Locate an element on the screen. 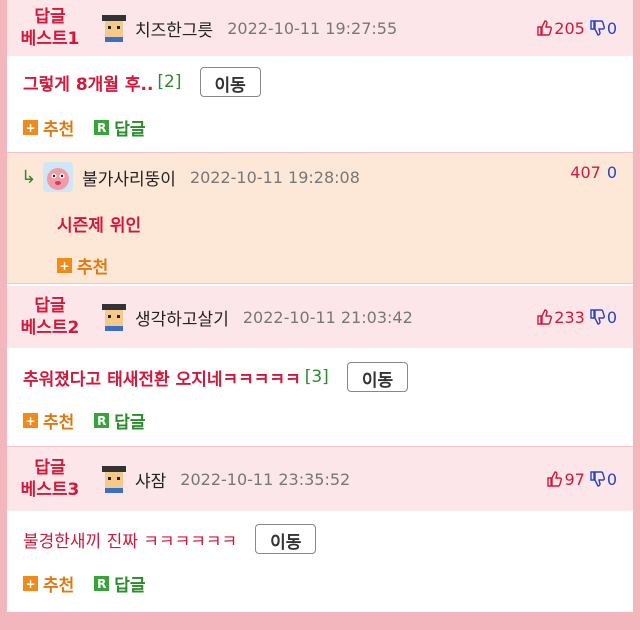  best2-down-count: 0 is located at coordinates (611, 317).